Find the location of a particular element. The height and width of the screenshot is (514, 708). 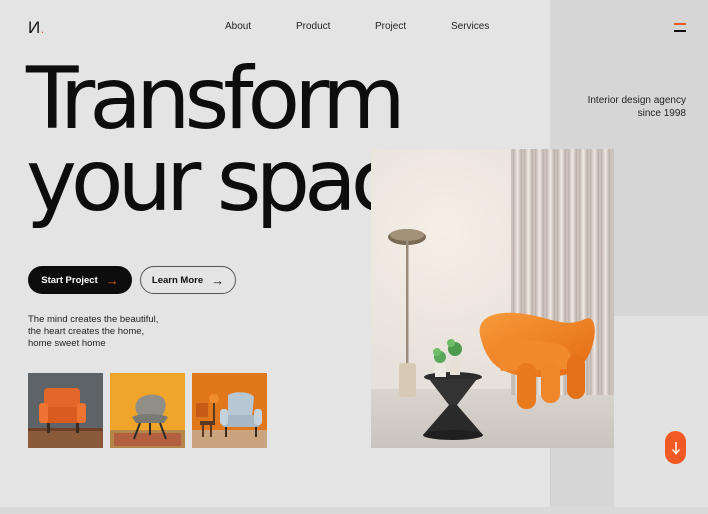

nav-link-product: Product is located at coordinates (313, 26).